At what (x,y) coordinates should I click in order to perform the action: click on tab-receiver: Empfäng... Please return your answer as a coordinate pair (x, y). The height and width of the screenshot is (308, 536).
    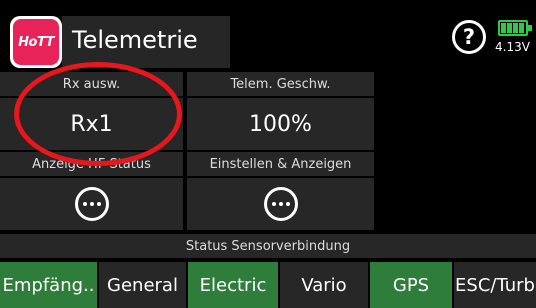
    Looking at the image, I should click on (48, 285).